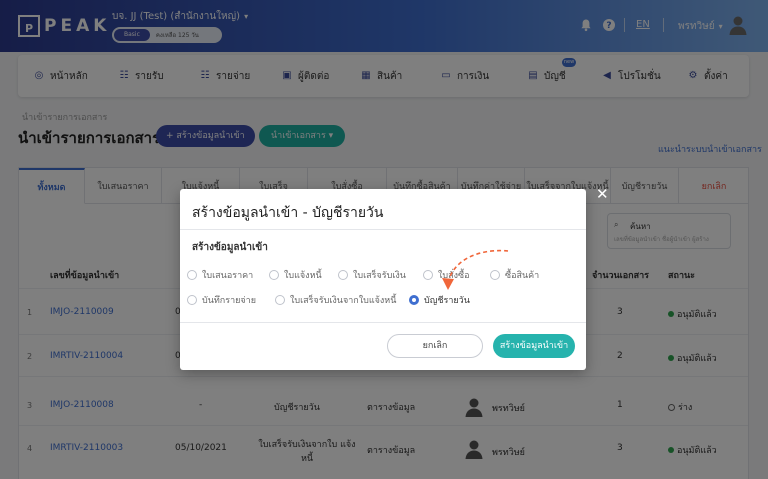 The height and width of the screenshot is (479, 768). What do you see at coordinates (230, 247) in the screenshot?
I see `modal-subtitle: สร้างข้อมูลนำเข้า` at bounding box center [230, 247].